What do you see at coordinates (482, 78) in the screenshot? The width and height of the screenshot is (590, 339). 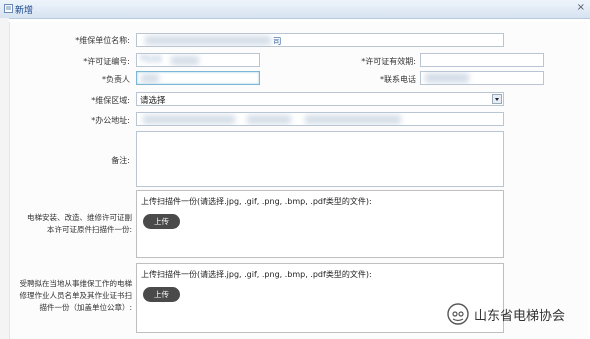 I see `phone-input` at bounding box center [482, 78].